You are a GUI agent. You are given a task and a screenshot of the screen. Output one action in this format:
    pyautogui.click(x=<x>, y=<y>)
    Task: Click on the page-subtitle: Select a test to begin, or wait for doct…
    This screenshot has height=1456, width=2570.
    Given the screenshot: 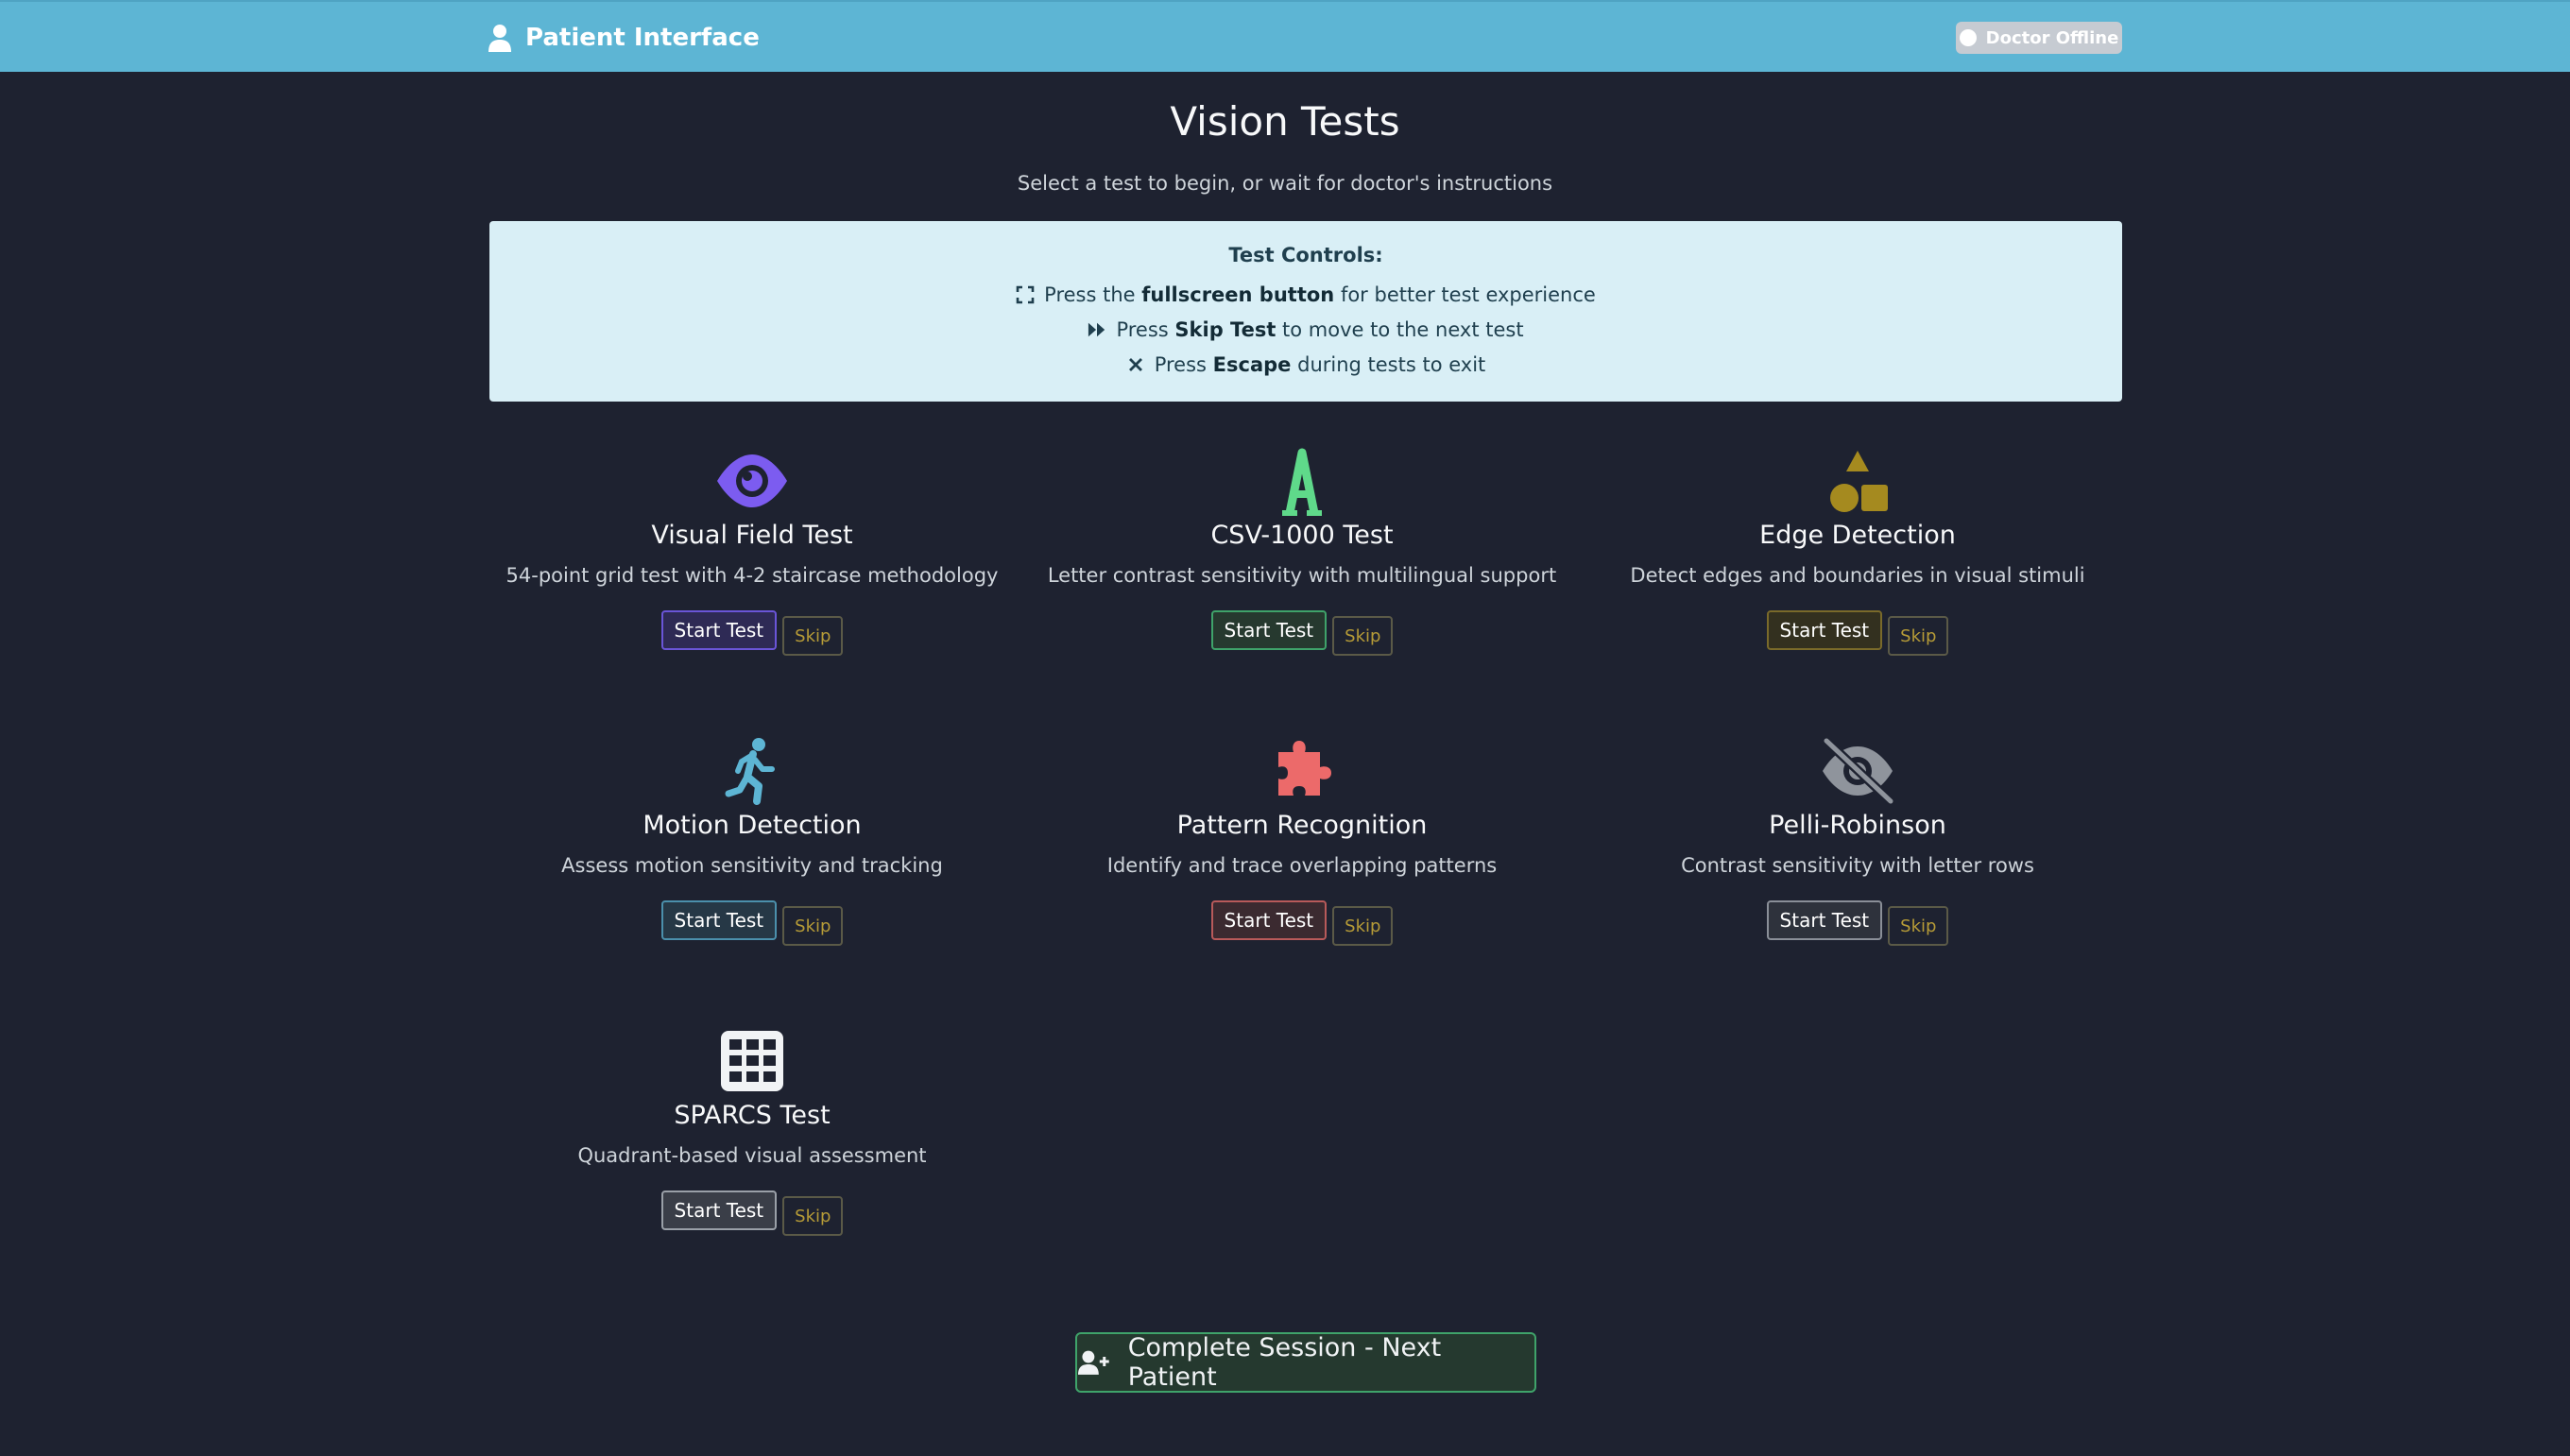 What is the action you would take?
    pyautogui.click(x=1285, y=183)
    